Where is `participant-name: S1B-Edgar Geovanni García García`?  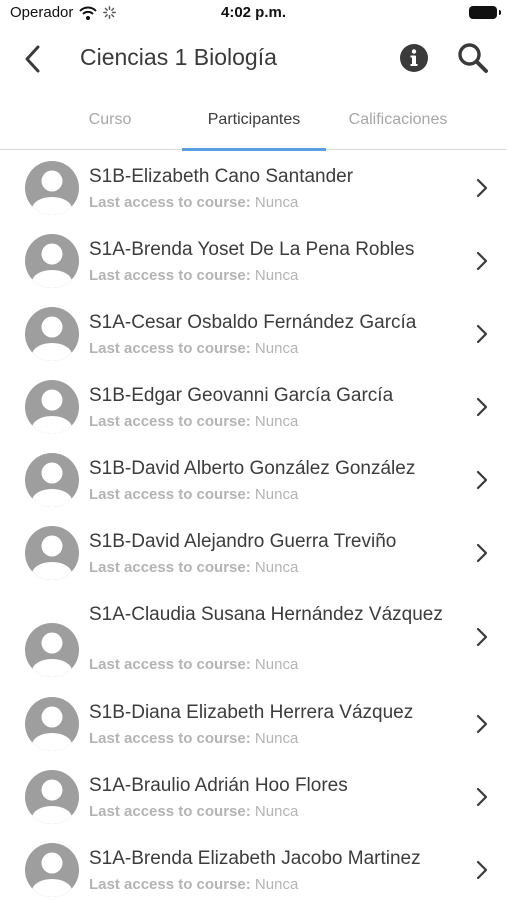
participant-name: S1B-Edgar Geovanni García García is located at coordinates (241, 395).